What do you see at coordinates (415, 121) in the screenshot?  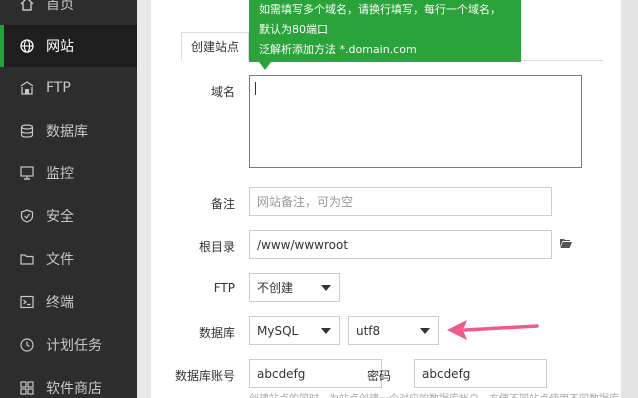 I see `domain-textarea` at bounding box center [415, 121].